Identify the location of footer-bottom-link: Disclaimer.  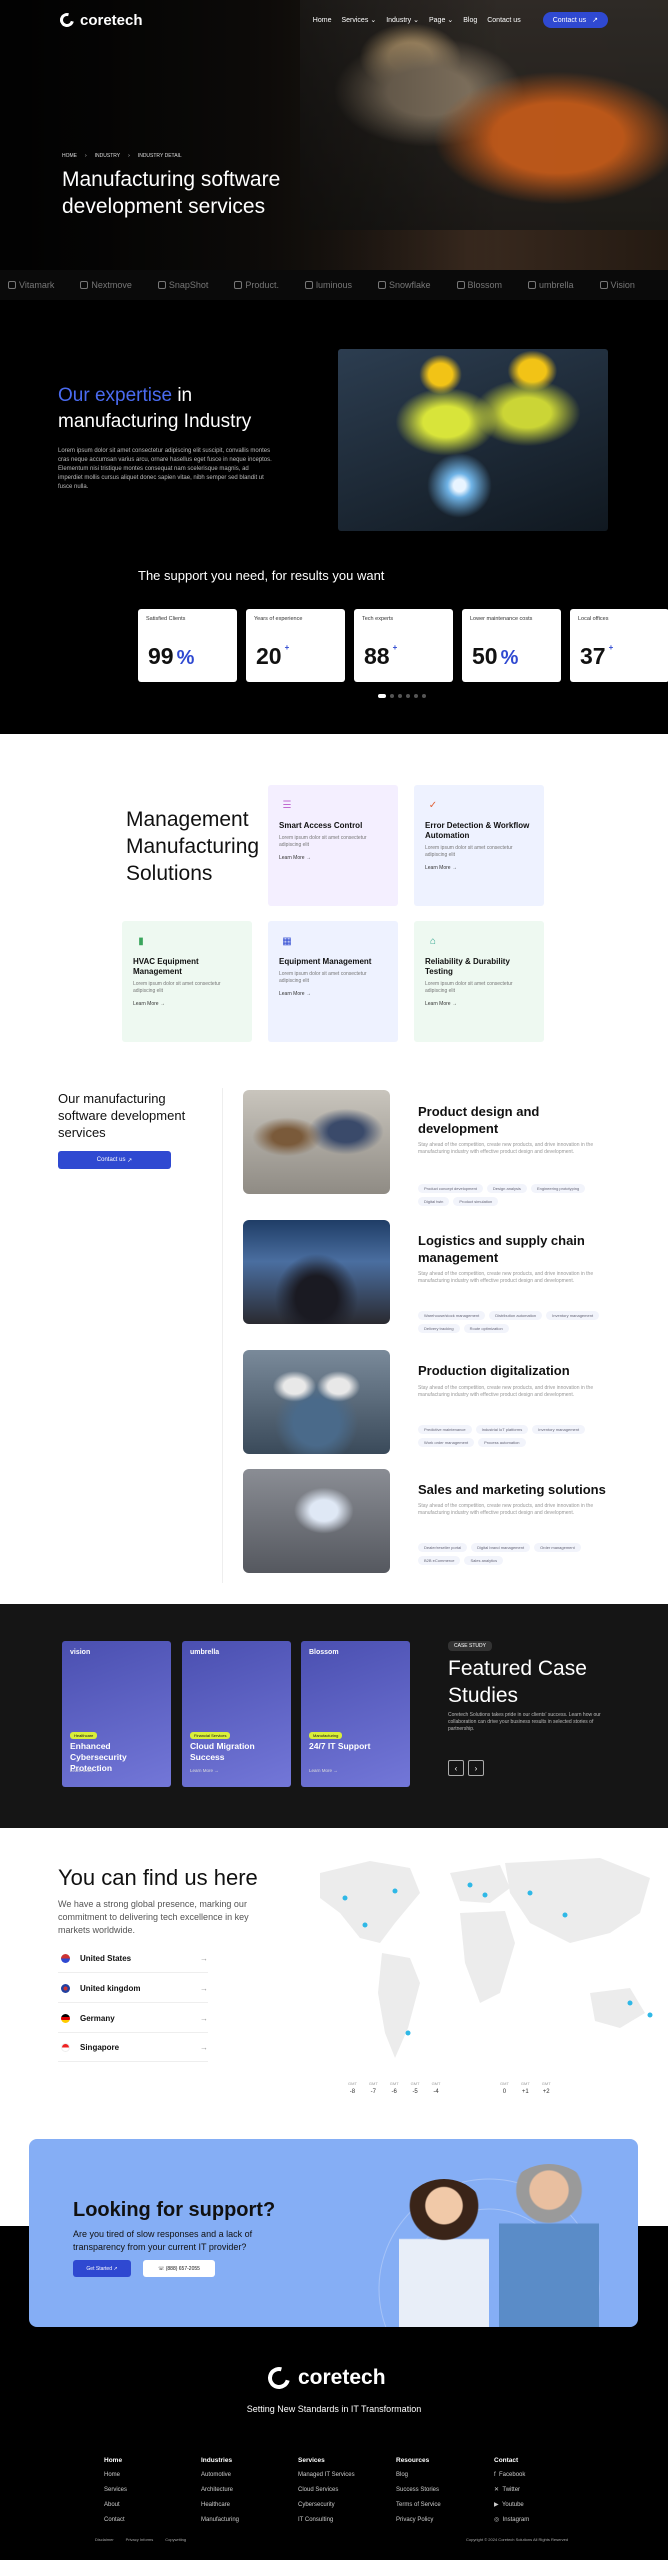
(104, 2539).